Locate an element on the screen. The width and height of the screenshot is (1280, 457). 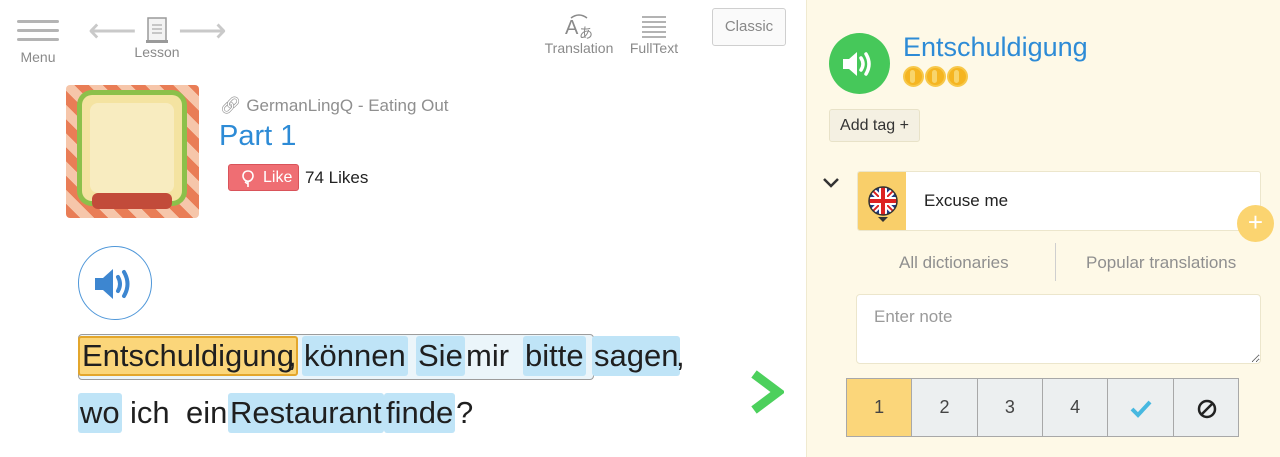
add-tag-button: Add tag + is located at coordinates (874, 125).